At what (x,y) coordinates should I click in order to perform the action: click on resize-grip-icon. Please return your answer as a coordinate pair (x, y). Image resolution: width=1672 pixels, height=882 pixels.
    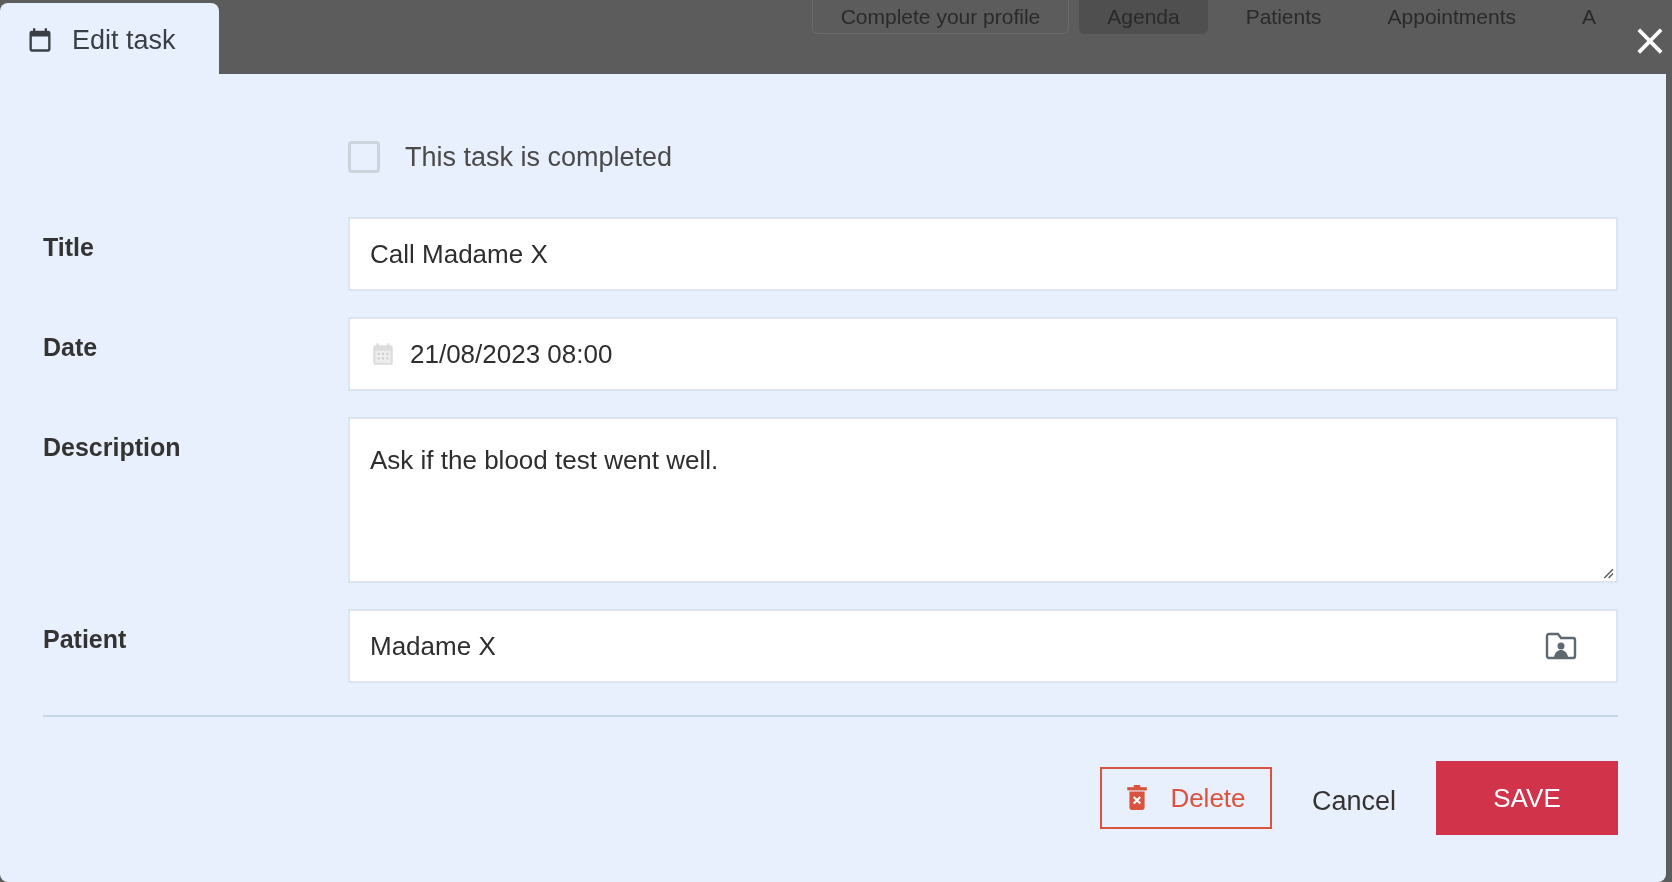
    Looking at the image, I should click on (1607, 572).